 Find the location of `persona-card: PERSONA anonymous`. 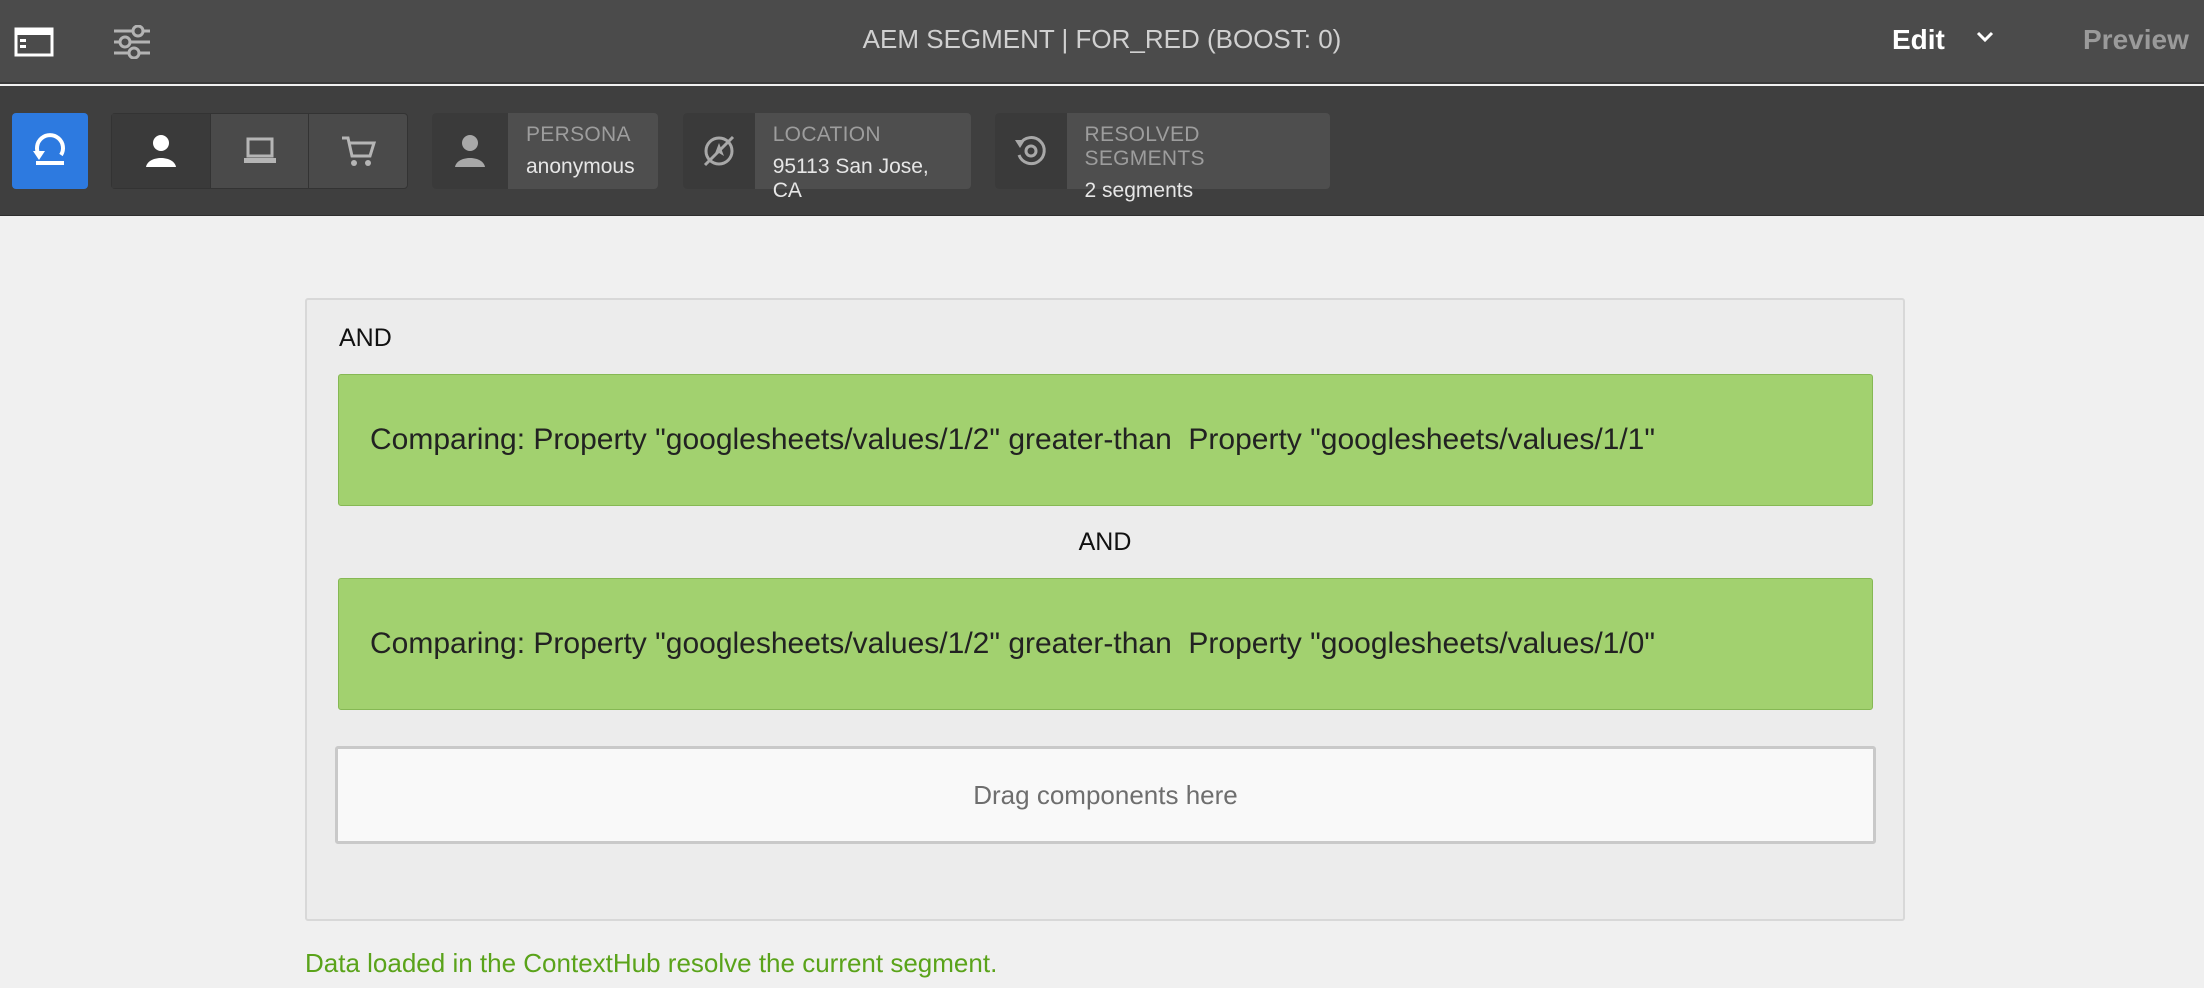

persona-card: PERSONA anonymous is located at coordinates (545, 151).